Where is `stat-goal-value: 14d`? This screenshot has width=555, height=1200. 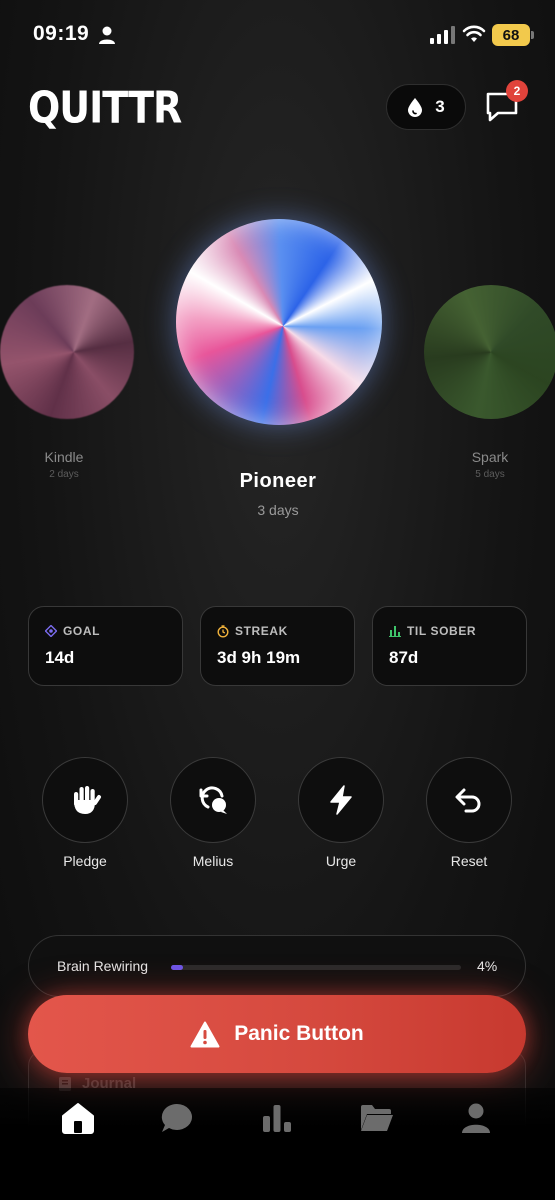
stat-goal-value: 14d is located at coordinates (60, 657).